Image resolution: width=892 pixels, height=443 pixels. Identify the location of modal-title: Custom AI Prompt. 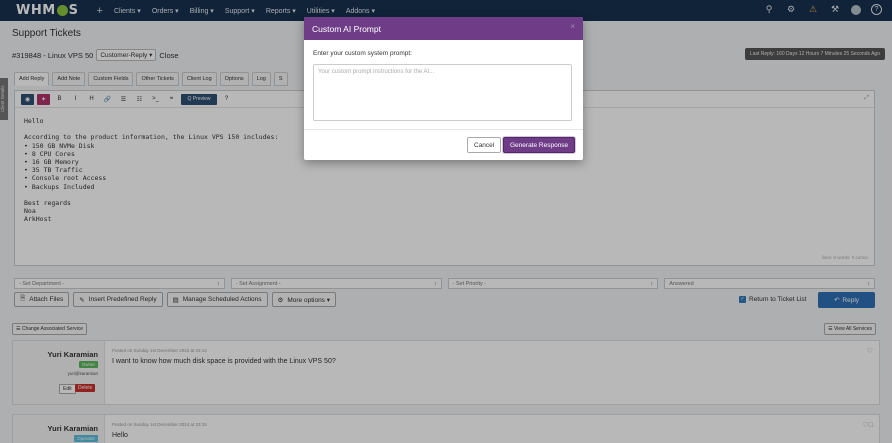
(346, 28).